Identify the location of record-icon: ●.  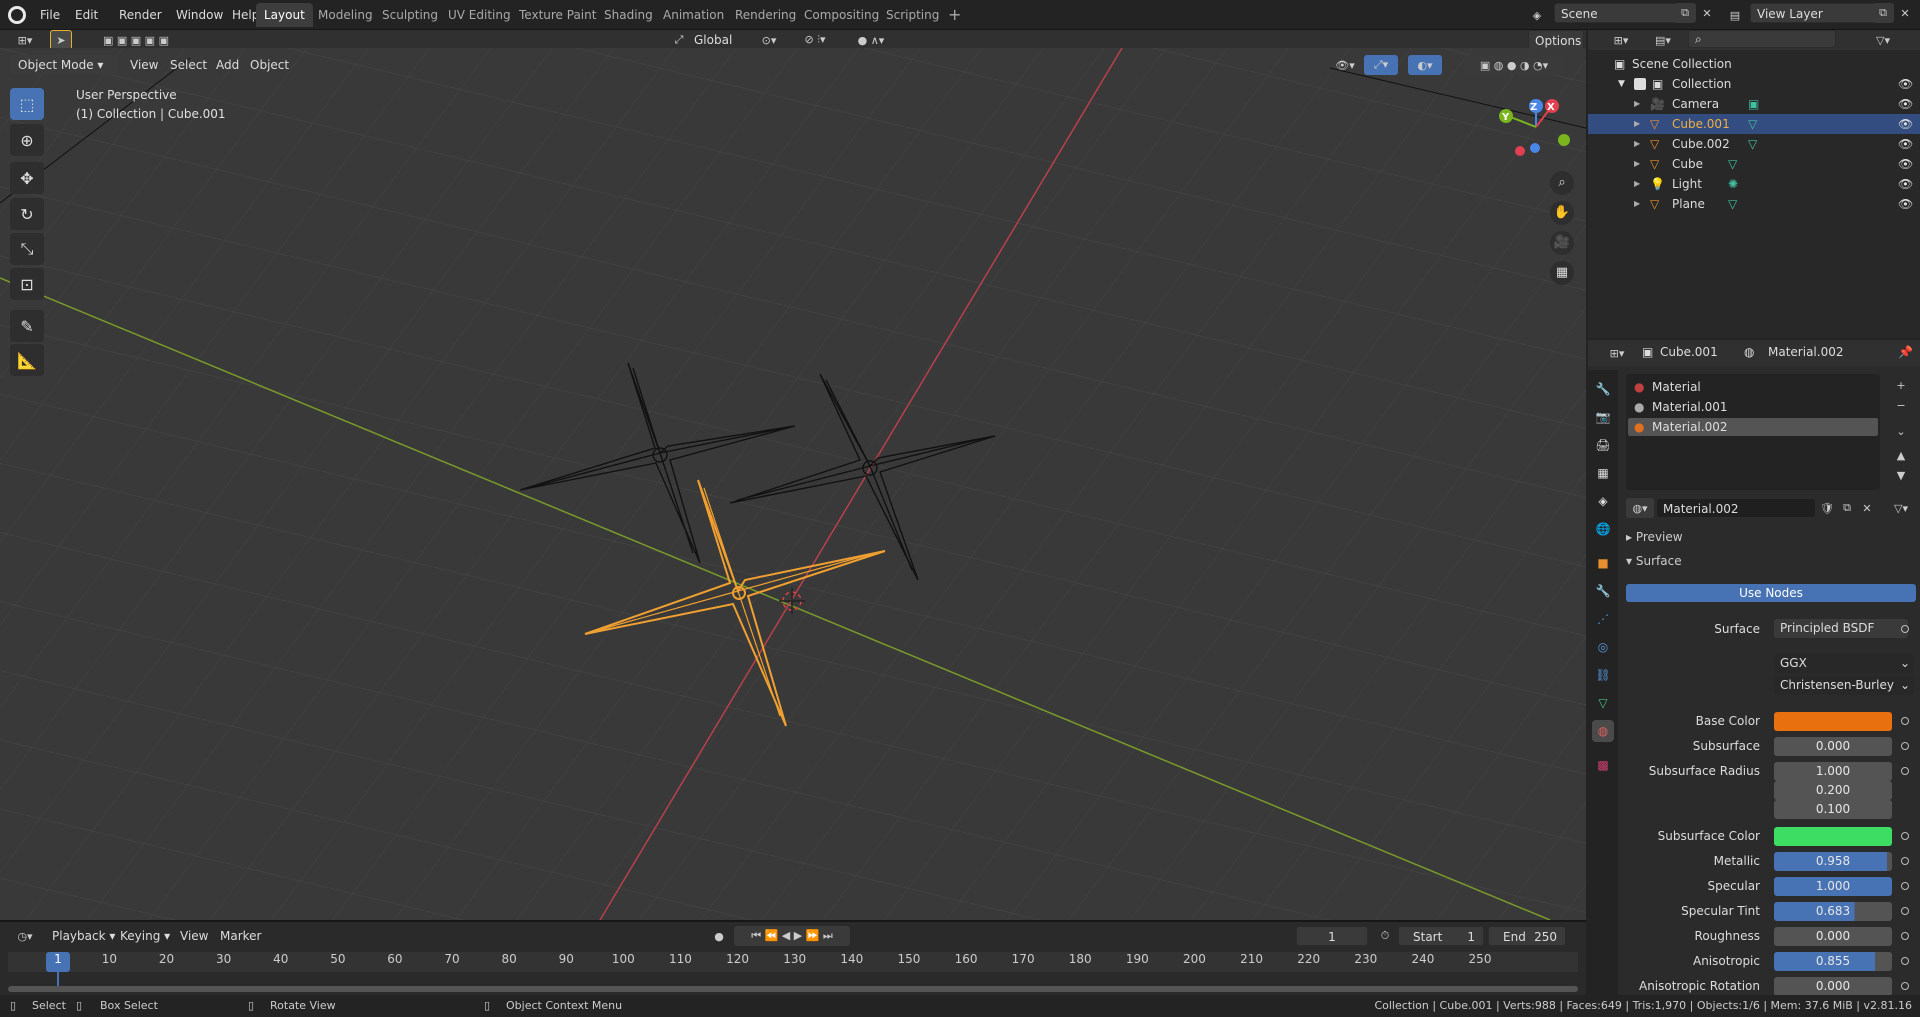
(719, 936).